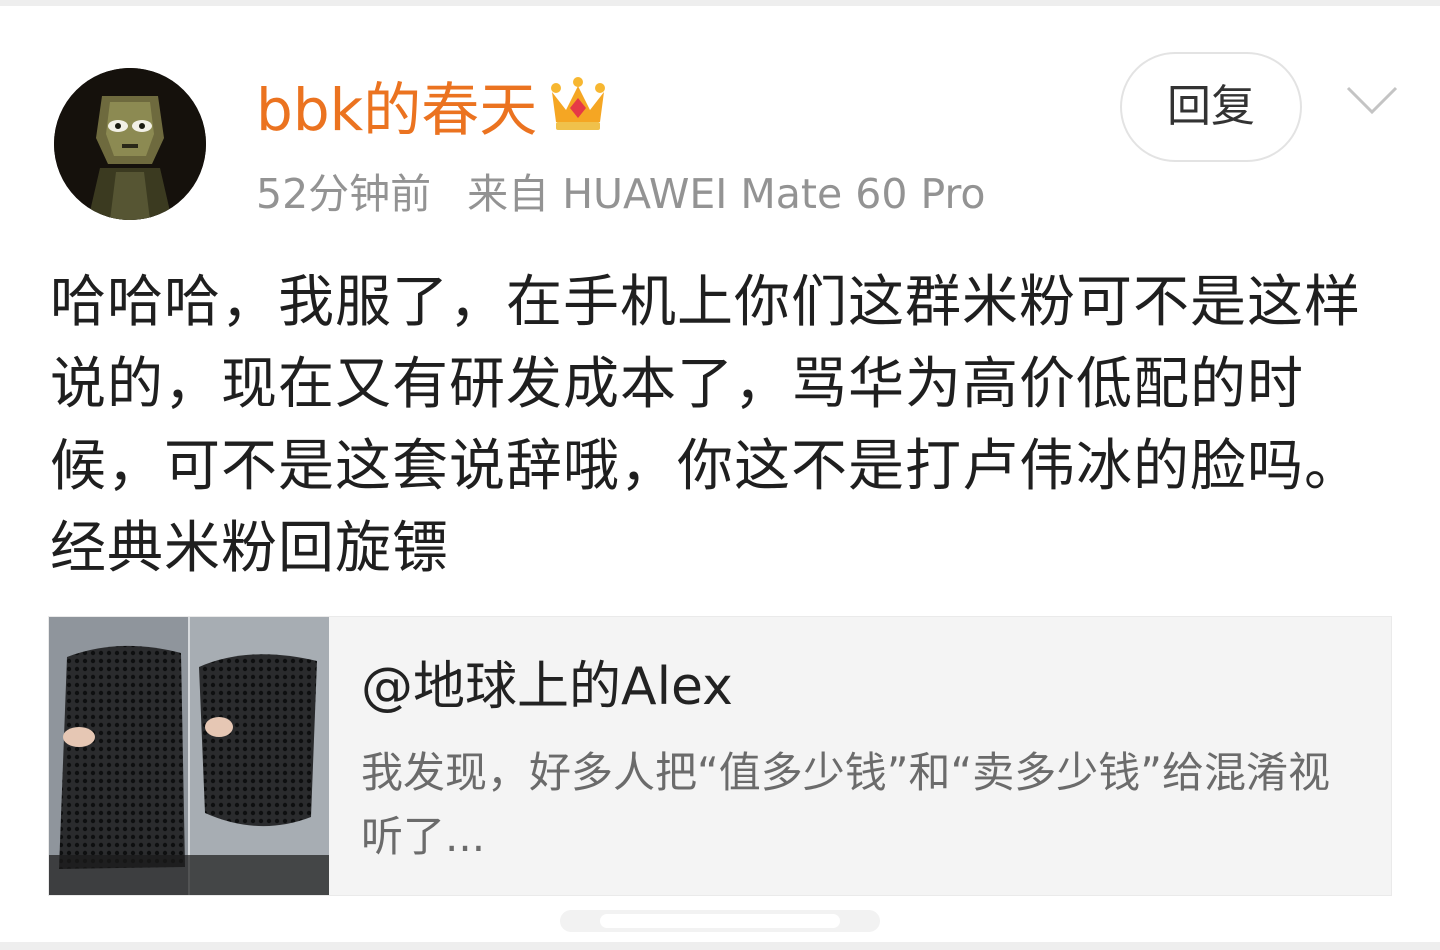 Image resolution: width=1440 pixels, height=950 pixels. What do you see at coordinates (189, 756) in the screenshot?
I see `quoted-post-thumbnail` at bounding box center [189, 756].